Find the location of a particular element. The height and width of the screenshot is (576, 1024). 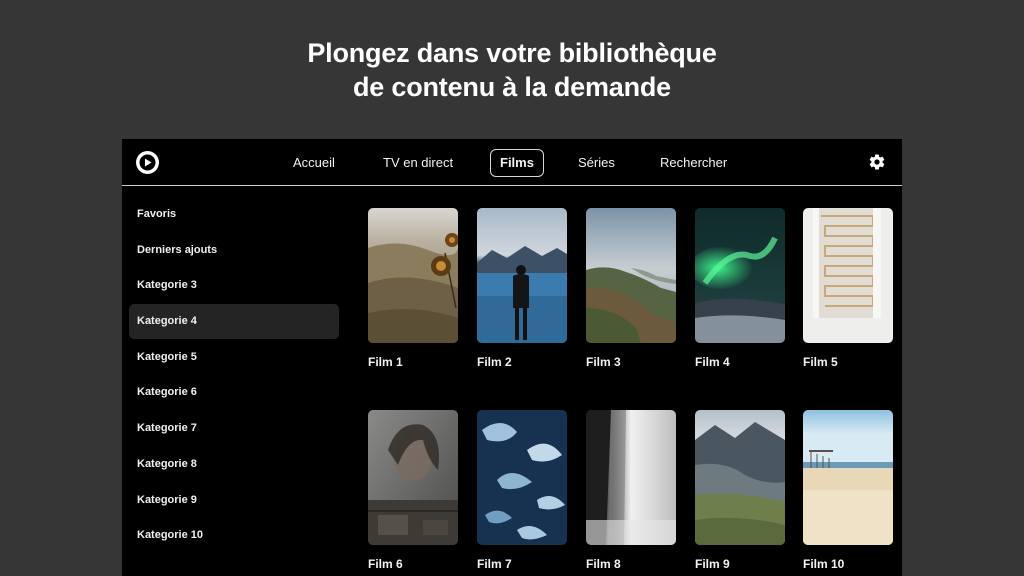

nav-films: Films is located at coordinates (517, 163).